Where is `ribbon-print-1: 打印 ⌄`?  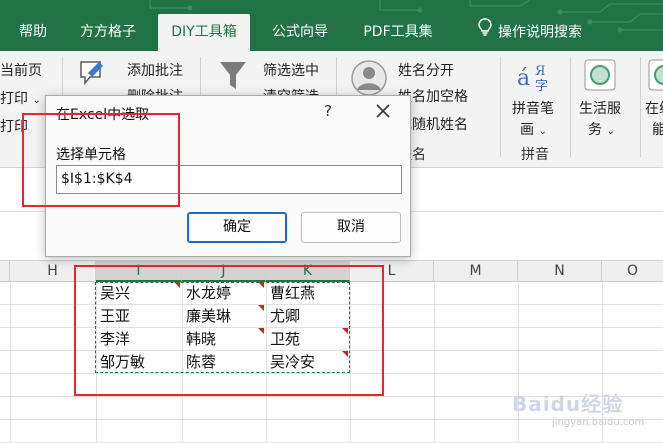
ribbon-print-1: 打印 ⌄ is located at coordinates (20, 98).